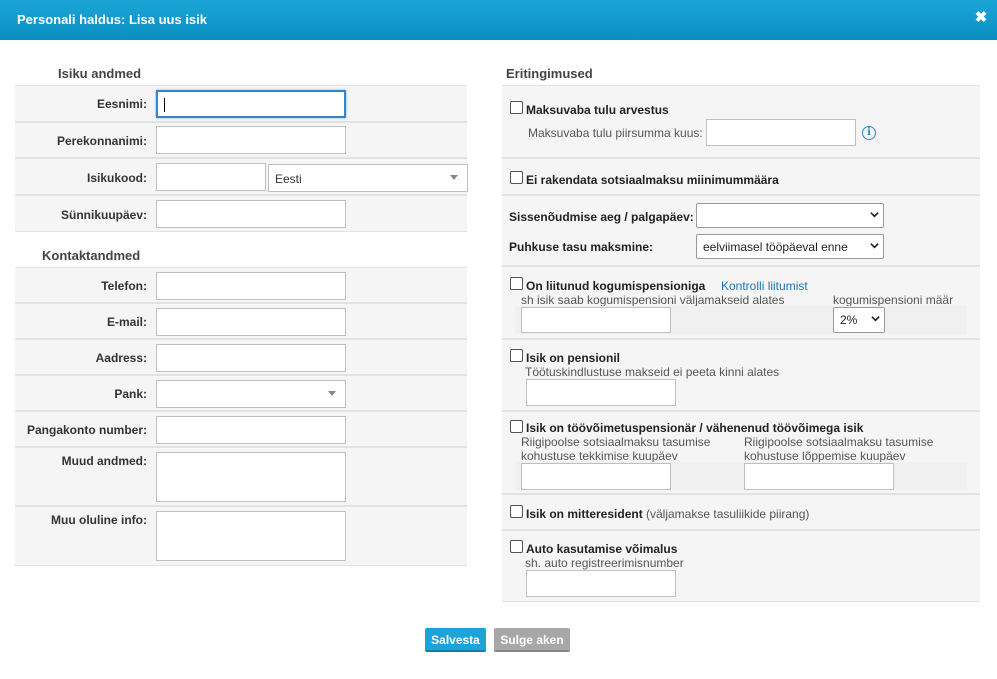  I want to click on form-row-first-name: Eesnimi:, so click(241, 103).